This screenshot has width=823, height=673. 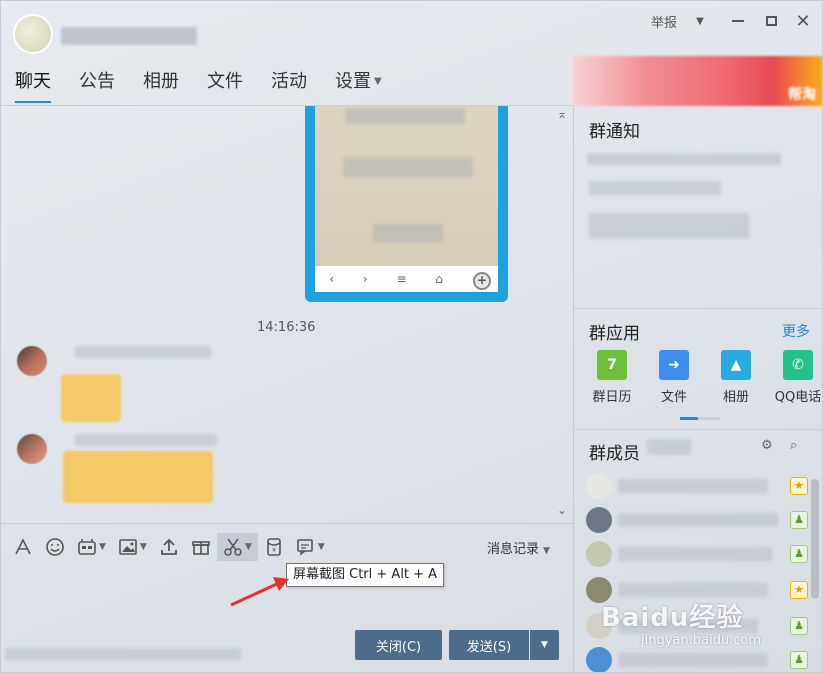 I want to click on phone-icon: ✆, so click(x=798, y=365).